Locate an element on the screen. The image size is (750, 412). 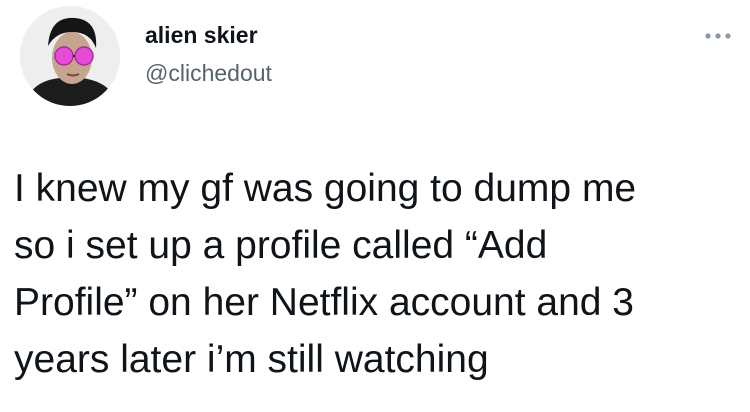
more-options-icon is located at coordinates (718, 36).